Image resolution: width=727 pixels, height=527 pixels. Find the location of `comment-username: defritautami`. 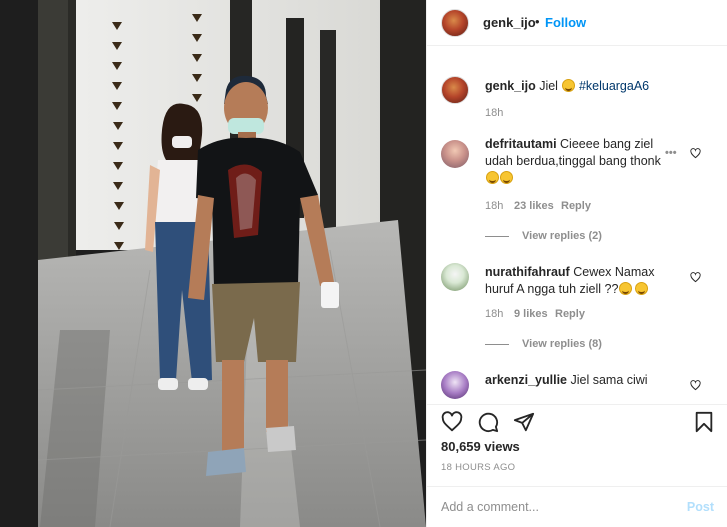

comment-username: defritautami is located at coordinates (521, 144).